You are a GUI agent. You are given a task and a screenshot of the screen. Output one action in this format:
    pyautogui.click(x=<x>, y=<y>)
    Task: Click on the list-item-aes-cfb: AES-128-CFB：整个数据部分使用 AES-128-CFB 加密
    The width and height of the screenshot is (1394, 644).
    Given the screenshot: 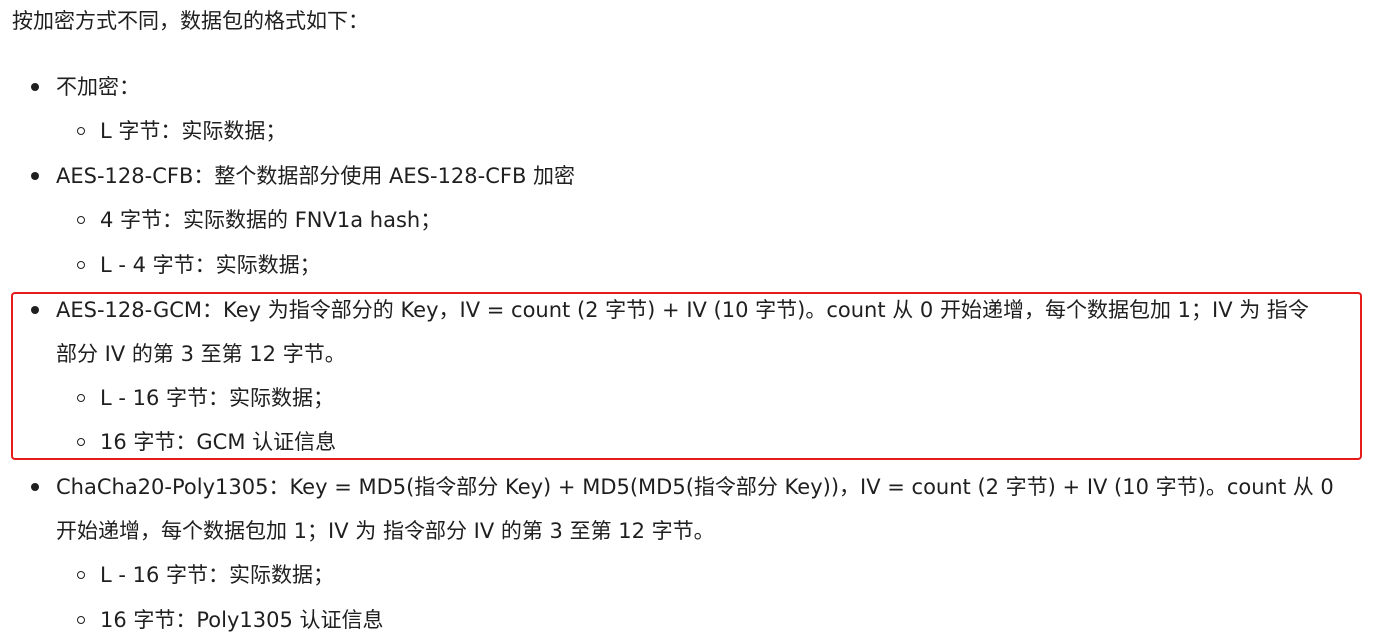 What is the action you would take?
    pyautogui.click(x=316, y=176)
    